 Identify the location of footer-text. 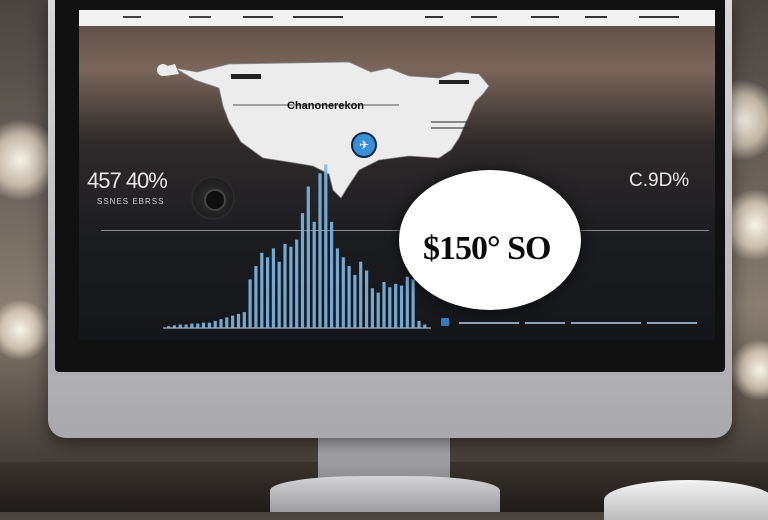
(584, 324).